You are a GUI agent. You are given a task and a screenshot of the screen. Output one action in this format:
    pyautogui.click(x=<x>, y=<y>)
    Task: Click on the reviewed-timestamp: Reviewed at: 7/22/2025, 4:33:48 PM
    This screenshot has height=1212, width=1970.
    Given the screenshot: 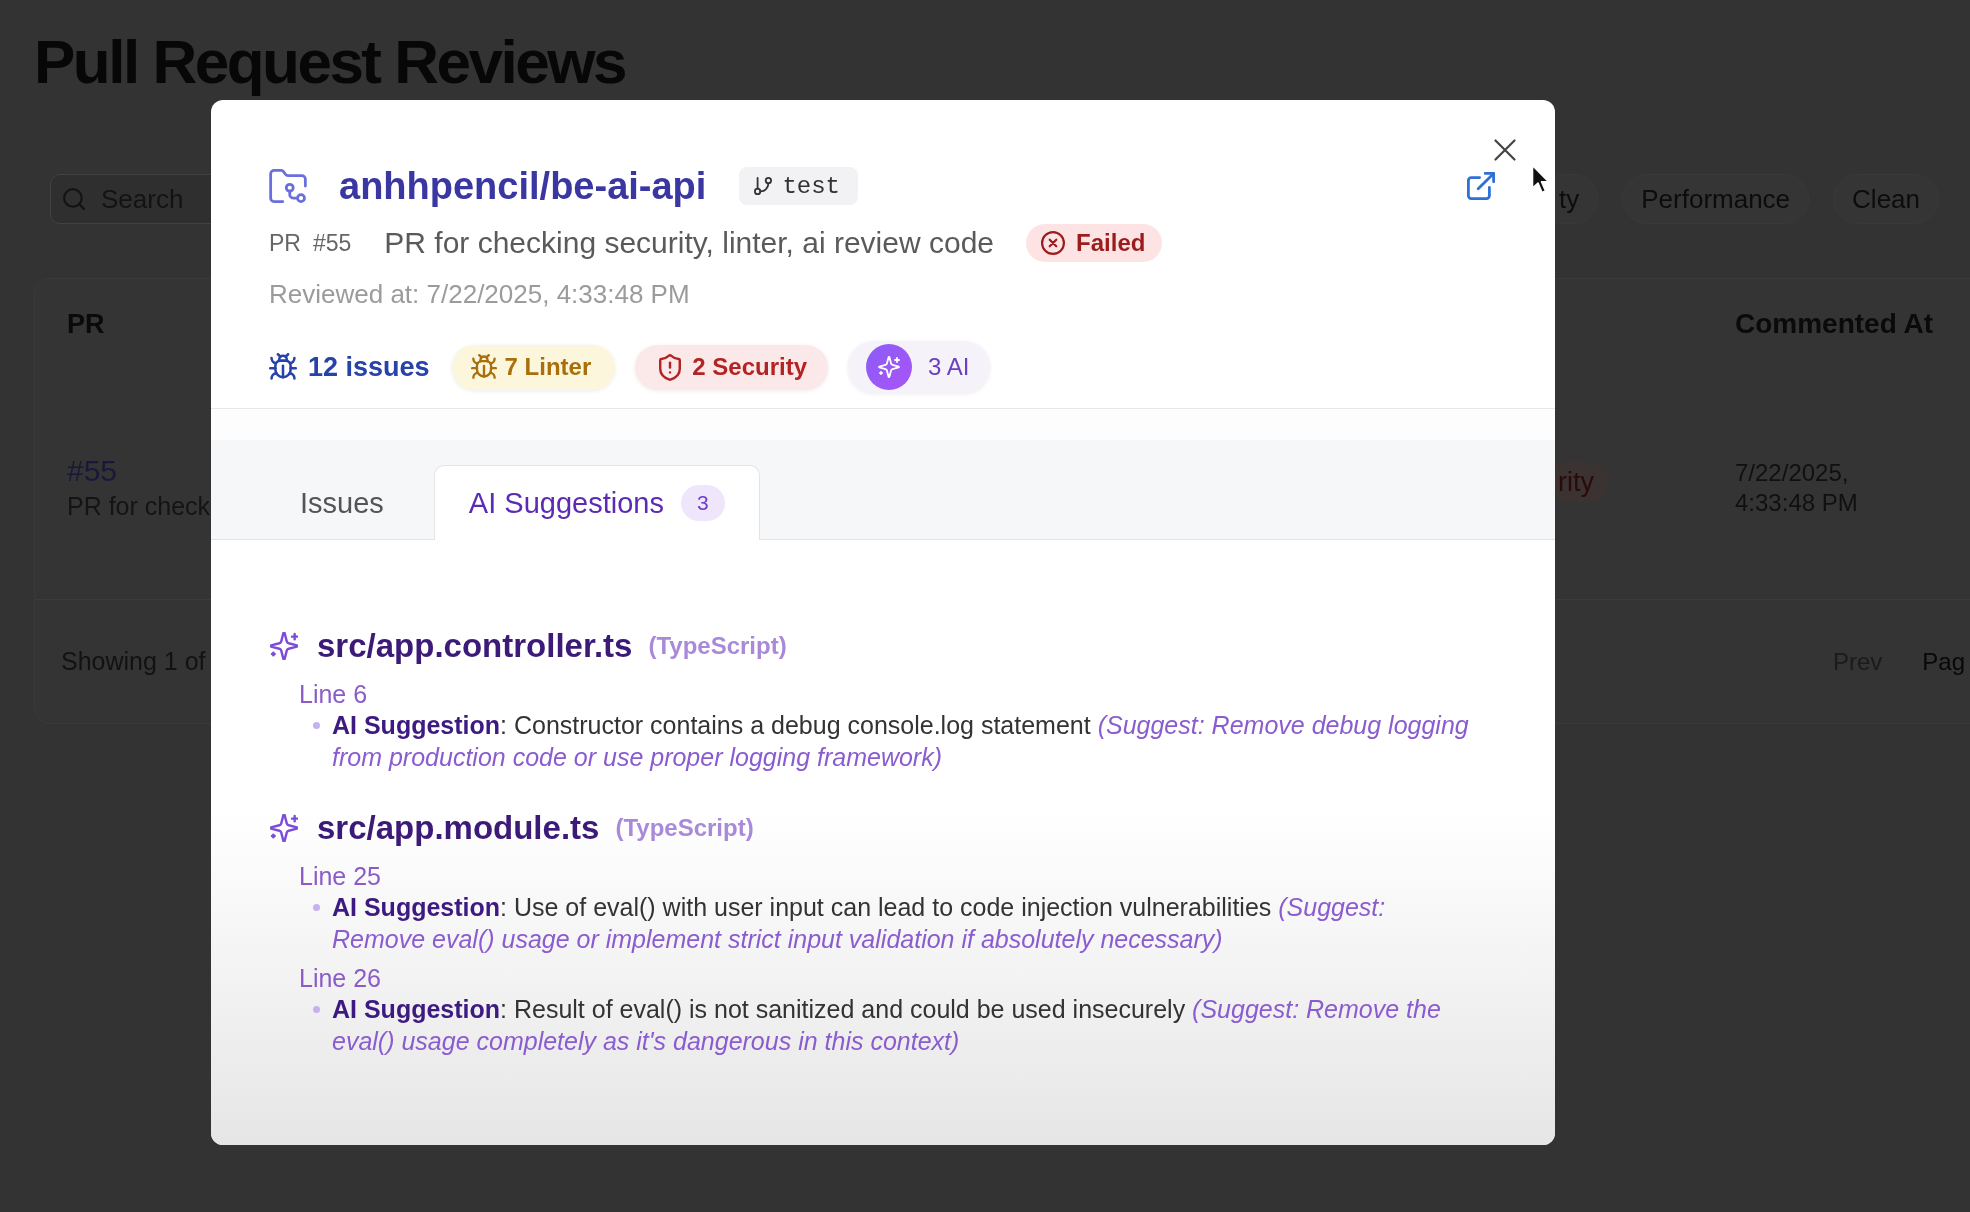 What is the action you would take?
    pyautogui.click(x=480, y=294)
    